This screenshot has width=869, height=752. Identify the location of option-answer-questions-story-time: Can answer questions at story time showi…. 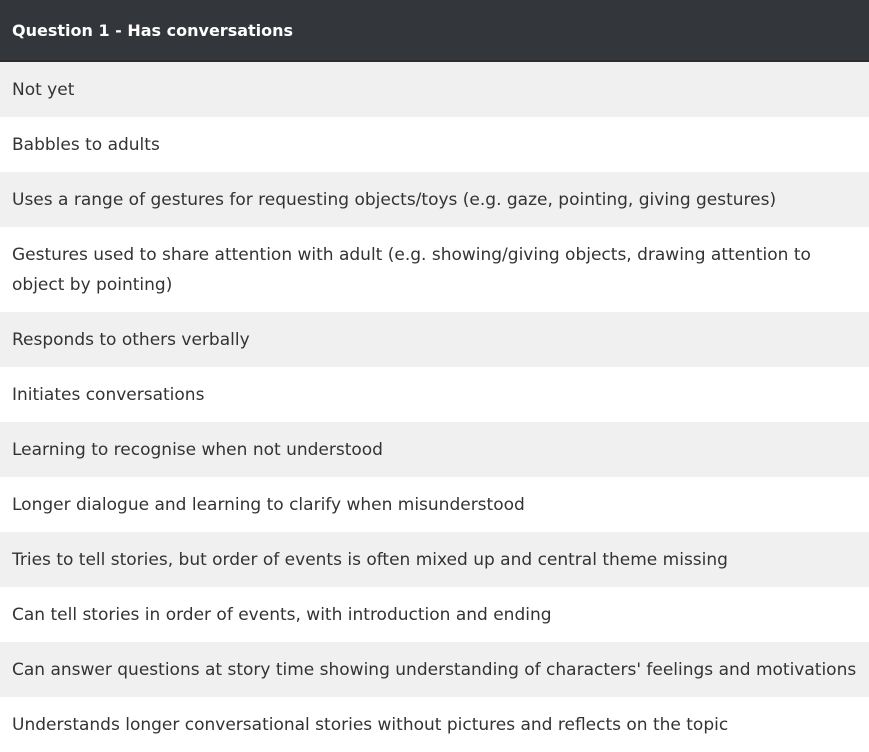
(434, 669).